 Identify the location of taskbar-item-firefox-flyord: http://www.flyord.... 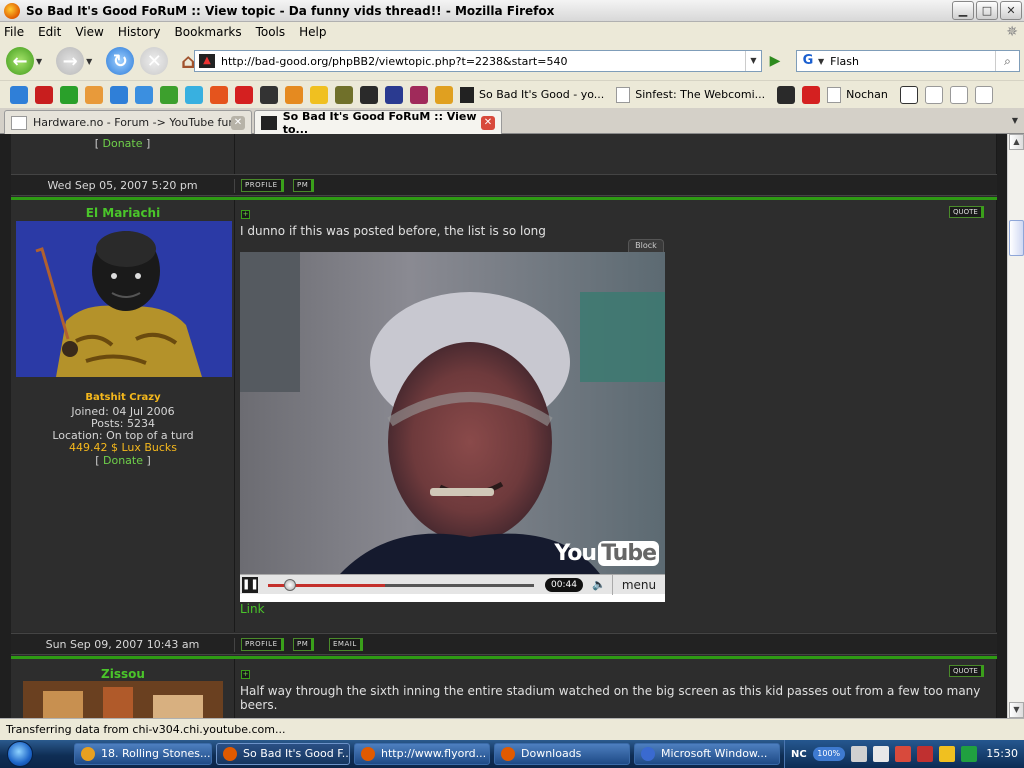
(422, 754).